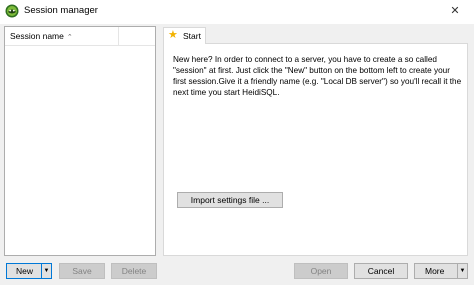 The width and height of the screenshot is (474, 285). I want to click on cancel-button-label: Cancel, so click(381, 271).